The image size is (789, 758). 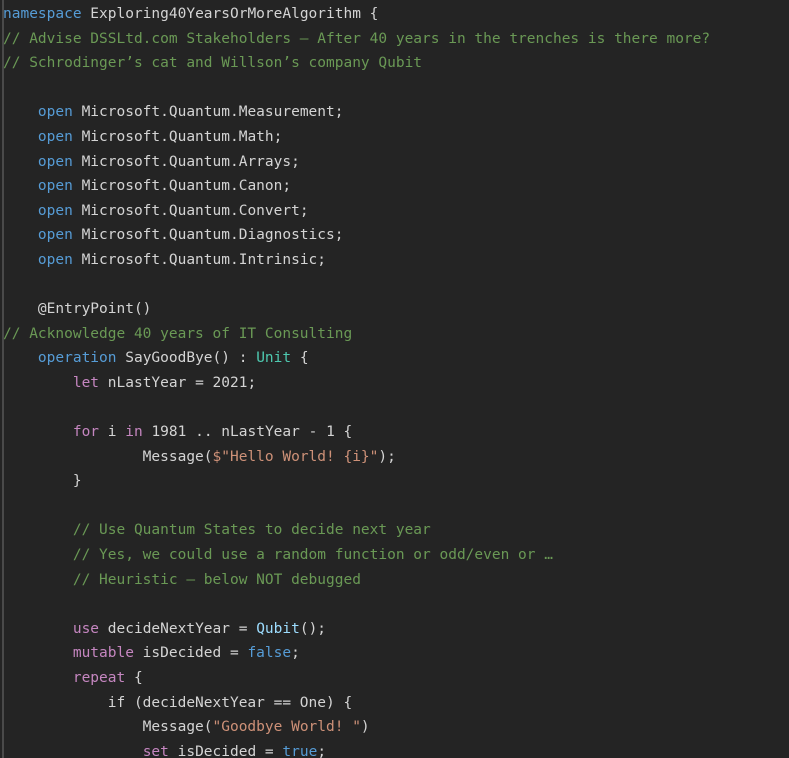 What do you see at coordinates (396, 703) in the screenshot?
I see `code-line: if (decideNextYear == One) {` at bounding box center [396, 703].